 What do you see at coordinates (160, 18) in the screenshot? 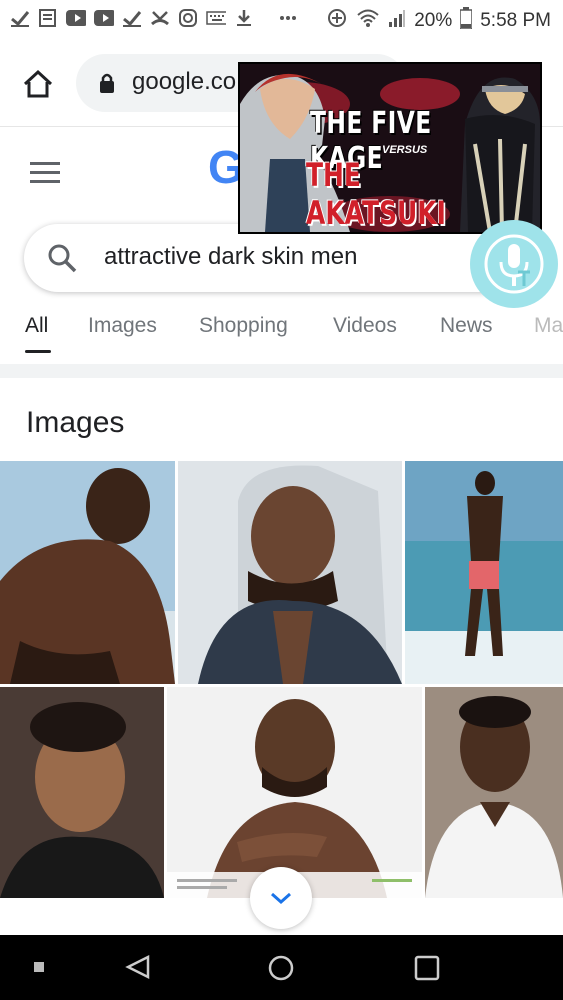
I see `missed-call-icon` at bounding box center [160, 18].